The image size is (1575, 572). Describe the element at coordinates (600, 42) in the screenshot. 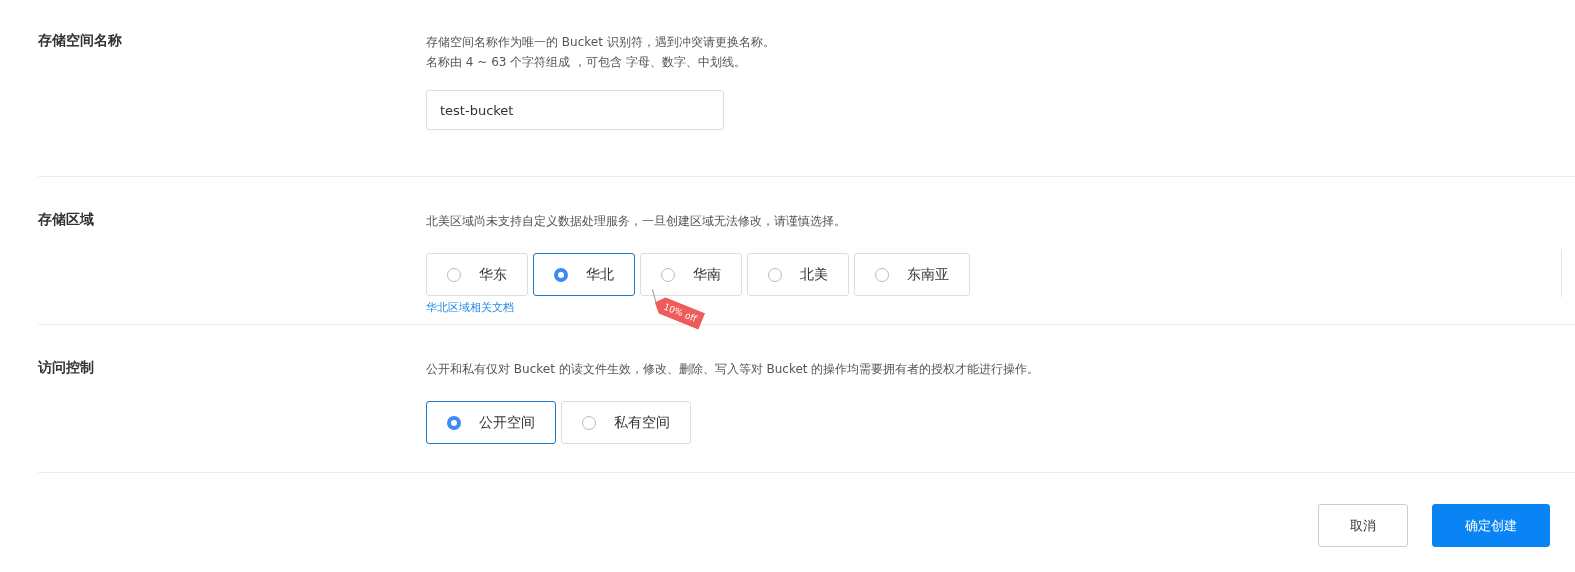

I see `description-text: 存储空间名称作为唯一的 Bucket 识别符，遇到冲突请更换名称。` at that location.